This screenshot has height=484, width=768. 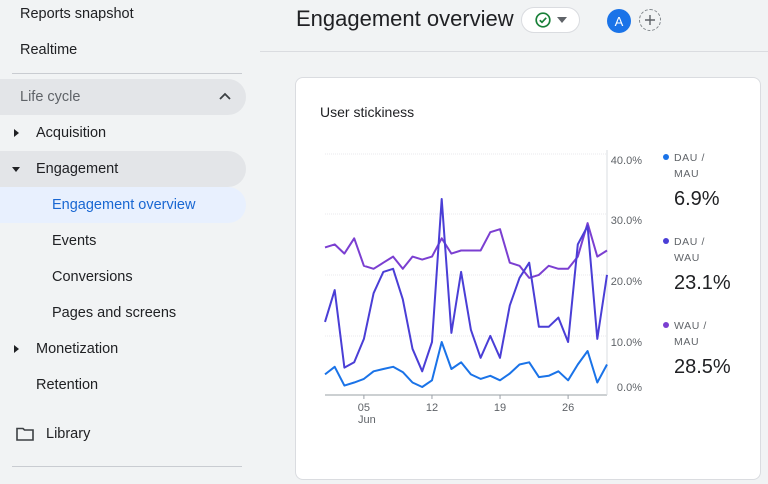 What do you see at coordinates (367, 420) in the screenshot?
I see `x-tick-sublabel: Jun` at bounding box center [367, 420].